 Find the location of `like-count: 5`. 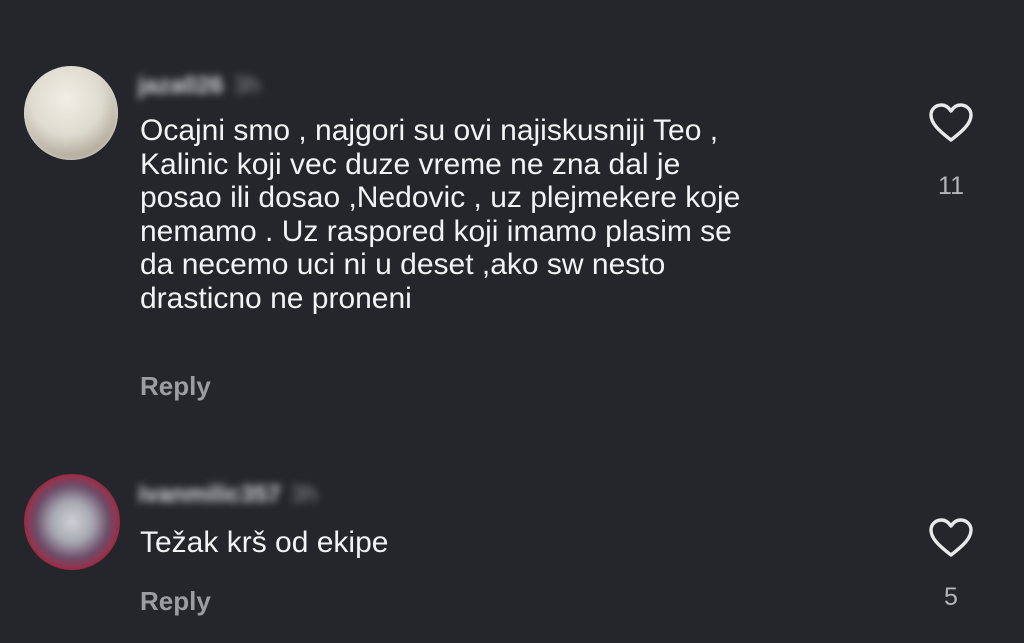

like-count: 5 is located at coordinates (951, 597).